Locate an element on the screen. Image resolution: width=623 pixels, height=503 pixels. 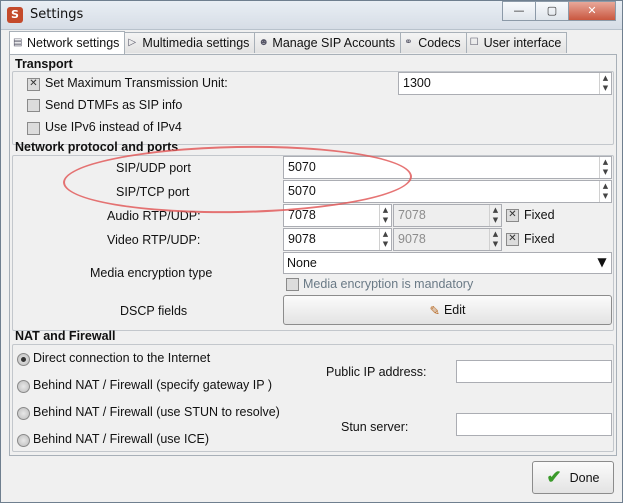
nat-direct-label: Direct connection to the Internet is located at coordinates (122, 358).